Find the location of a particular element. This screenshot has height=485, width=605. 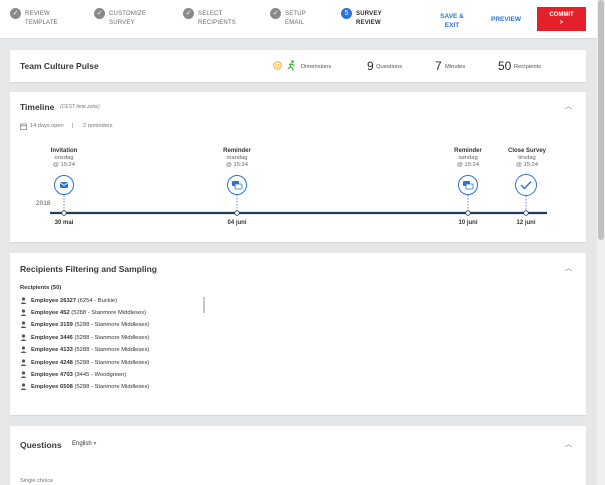

list-item: Employee 452 (5288 - Stanmore Middlesex) is located at coordinates (83, 312).